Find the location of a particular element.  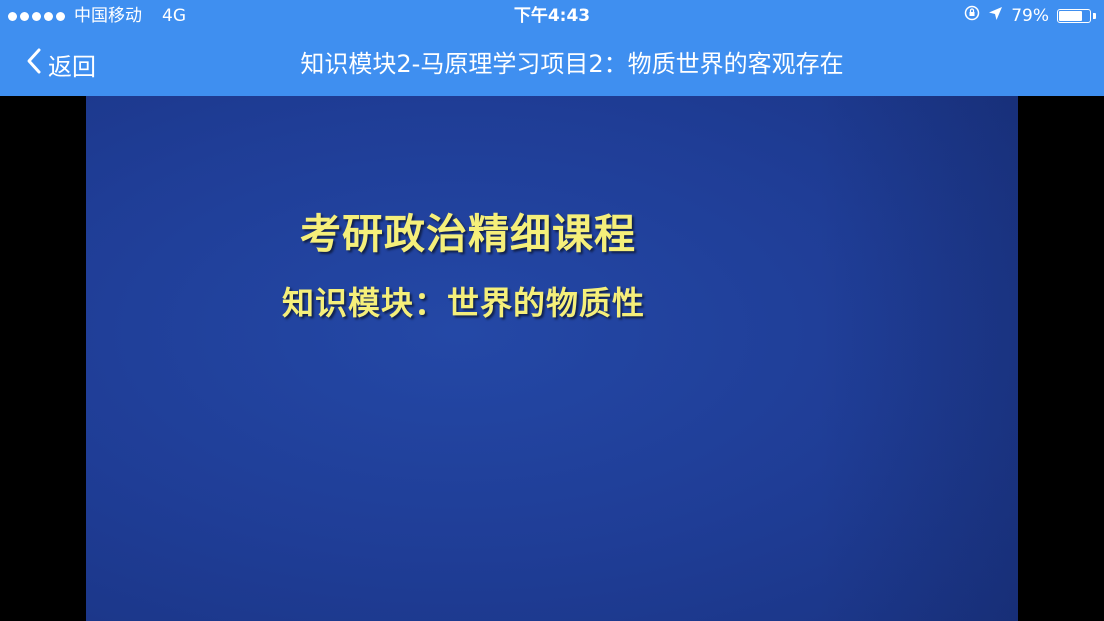

location-arrow-icon is located at coordinates (995, 16).